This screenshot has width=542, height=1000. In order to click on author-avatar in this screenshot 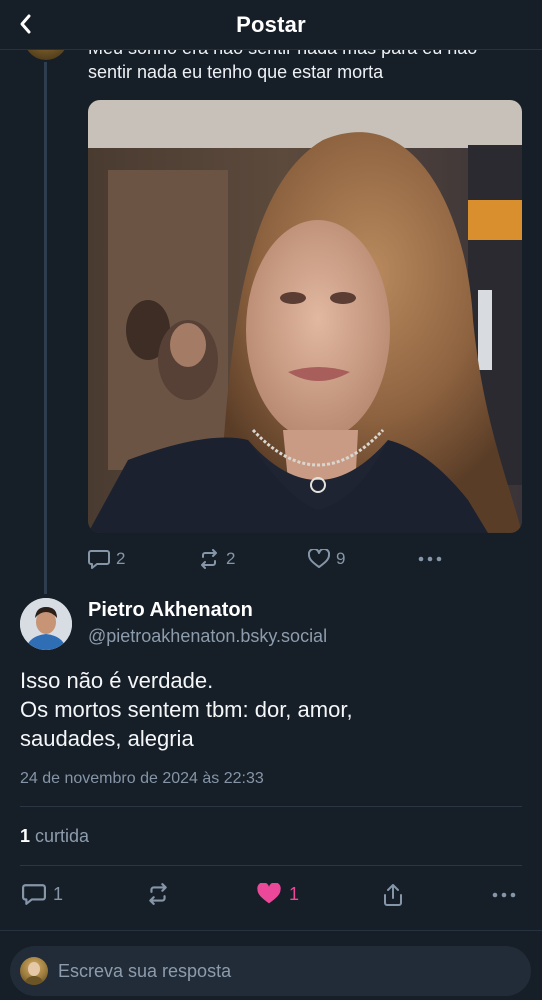, I will do `click(46, 624)`.